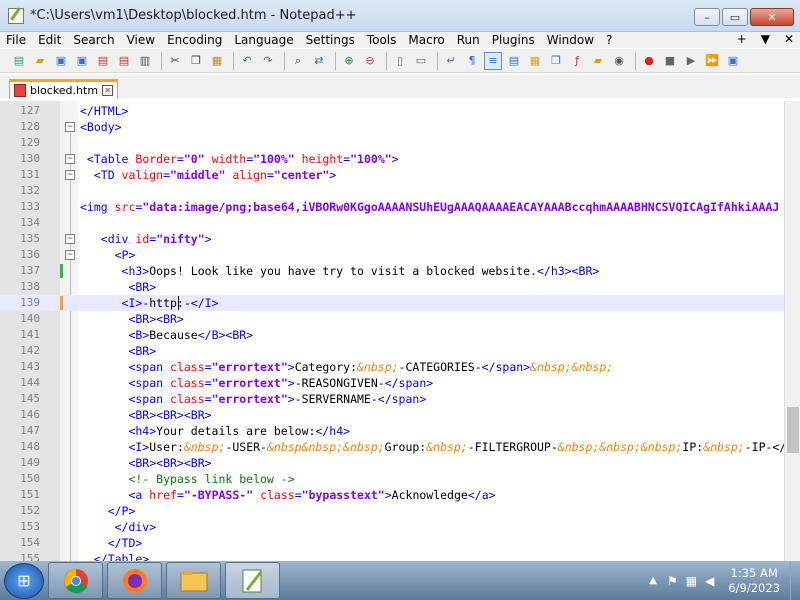 The image size is (800, 600). Describe the element at coordinates (733, 61) in the screenshot. I see `save-macro-icon: ▣` at that location.